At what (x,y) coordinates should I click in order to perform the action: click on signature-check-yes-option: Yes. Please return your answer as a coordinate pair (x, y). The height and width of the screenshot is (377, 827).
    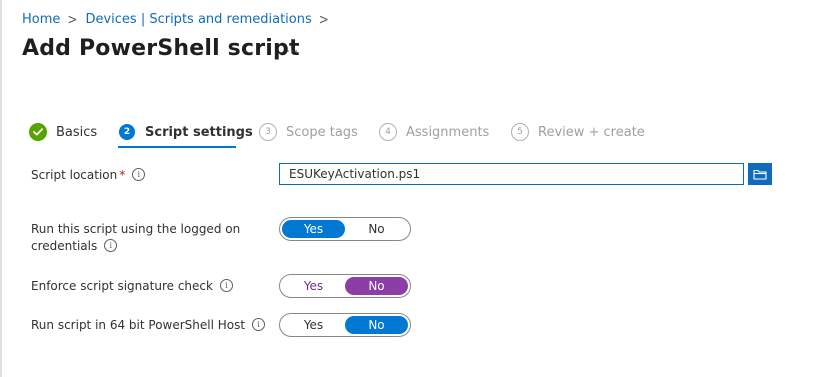
    Looking at the image, I should click on (313, 286).